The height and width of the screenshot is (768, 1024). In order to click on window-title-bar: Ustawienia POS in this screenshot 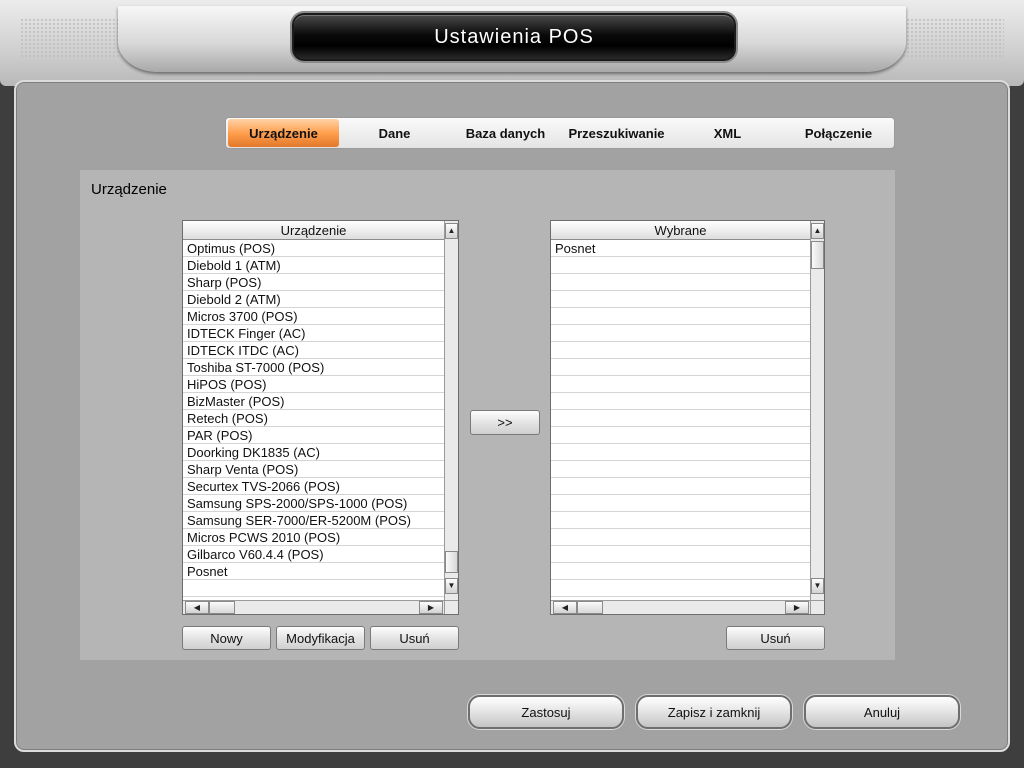, I will do `click(514, 37)`.